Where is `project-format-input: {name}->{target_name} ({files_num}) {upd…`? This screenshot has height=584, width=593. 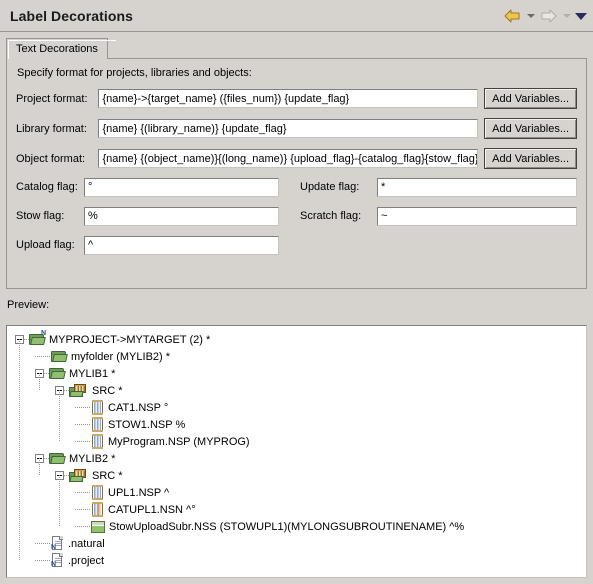 project-format-input: {name}->{target_name} ({files_num}) {upd… is located at coordinates (288, 98).